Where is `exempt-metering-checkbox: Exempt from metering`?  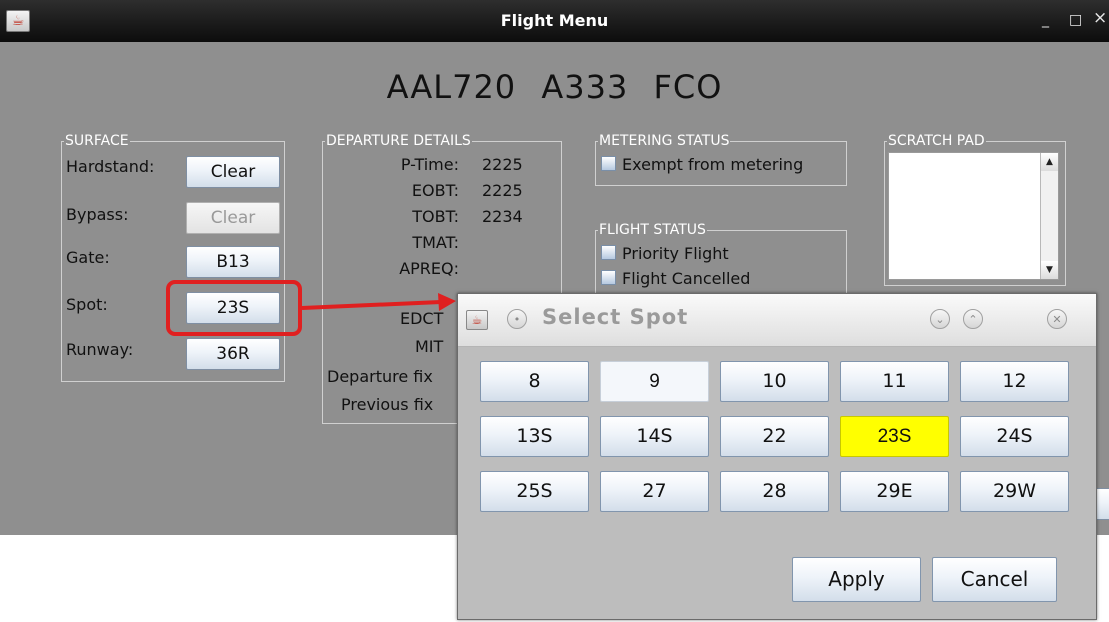 exempt-metering-checkbox: Exempt from metering is located at coordinates (702, 164).